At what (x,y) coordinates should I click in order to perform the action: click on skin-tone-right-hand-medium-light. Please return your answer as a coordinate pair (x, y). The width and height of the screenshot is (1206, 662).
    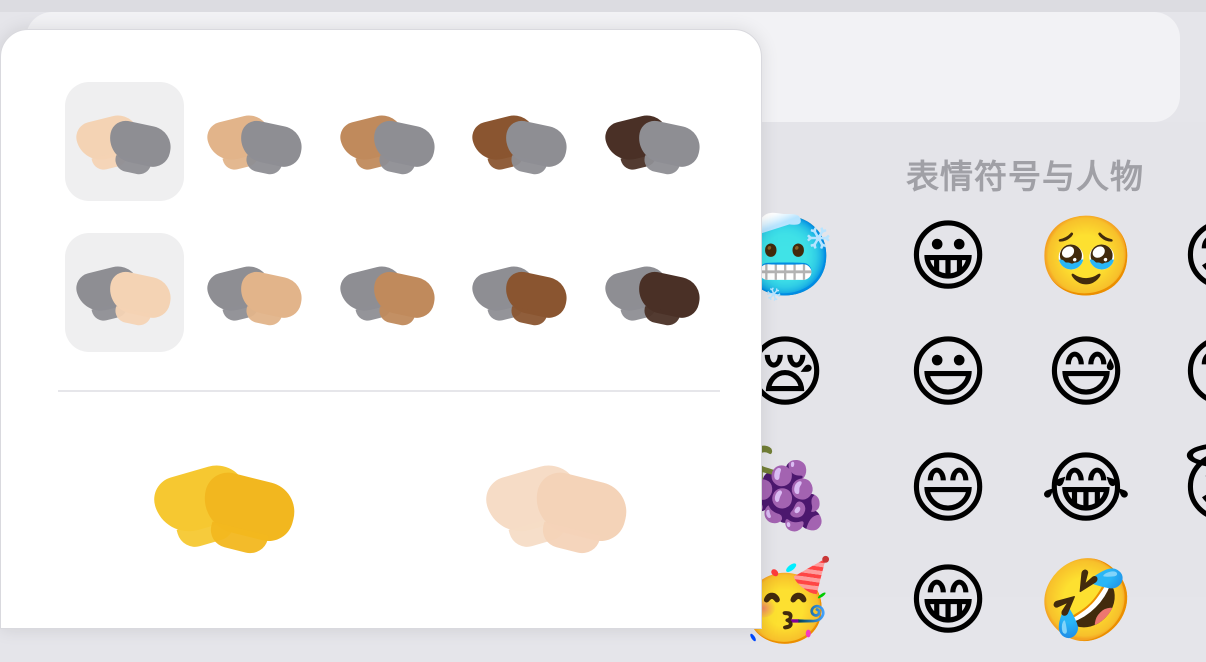
    Looking at the image, I should click on (255, 292).